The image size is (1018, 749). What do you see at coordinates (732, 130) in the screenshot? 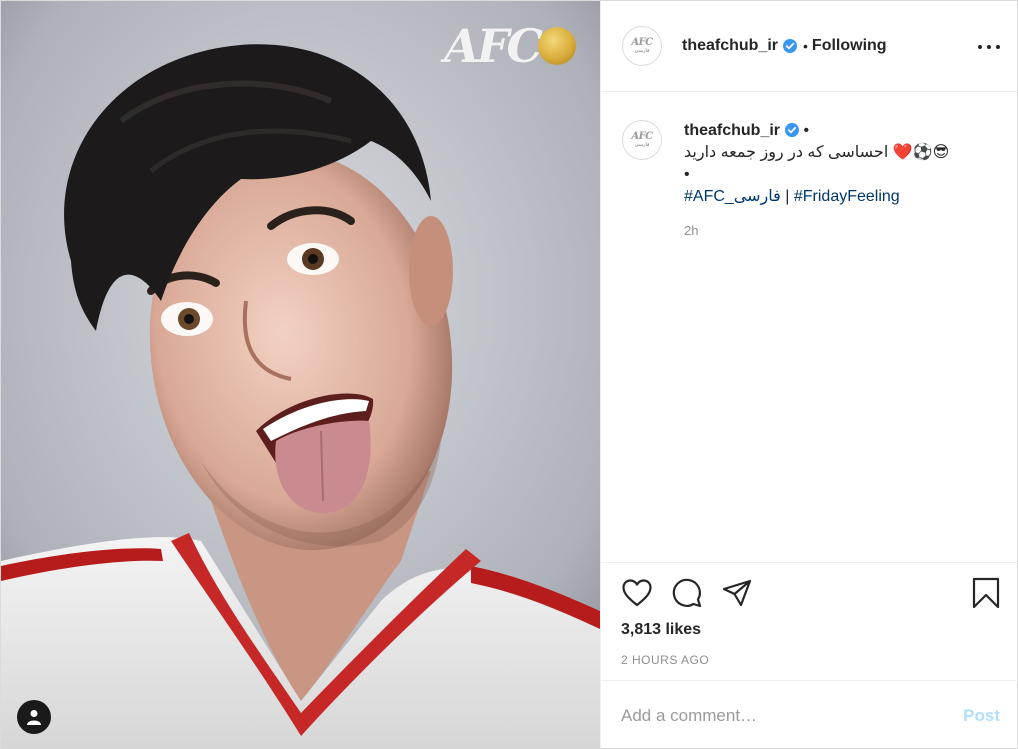
I see `caption-username: theafchub_ir` at bounding box center [732, 130].